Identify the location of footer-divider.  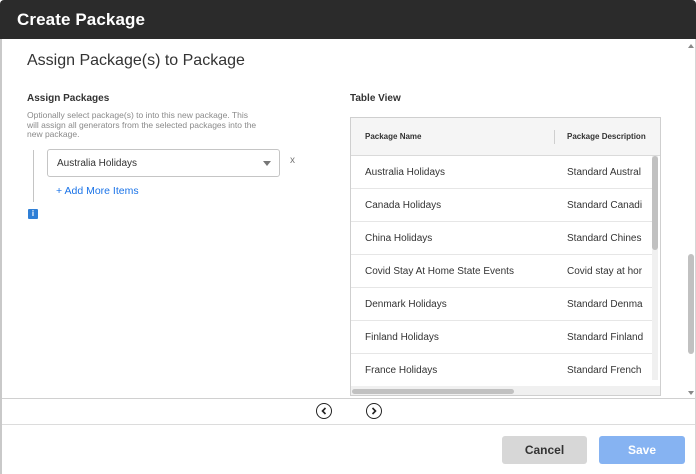
(348, 398).